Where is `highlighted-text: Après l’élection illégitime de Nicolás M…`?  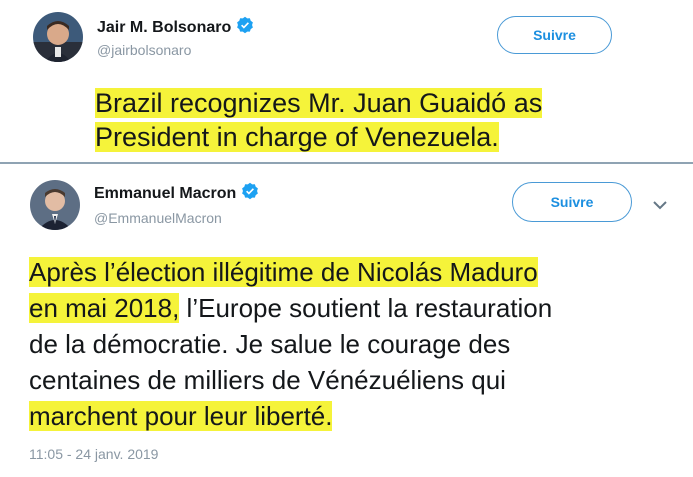 highlighted-text: Après l’élection illégitime de Nicolás M… is located at coordinates (283, 272).